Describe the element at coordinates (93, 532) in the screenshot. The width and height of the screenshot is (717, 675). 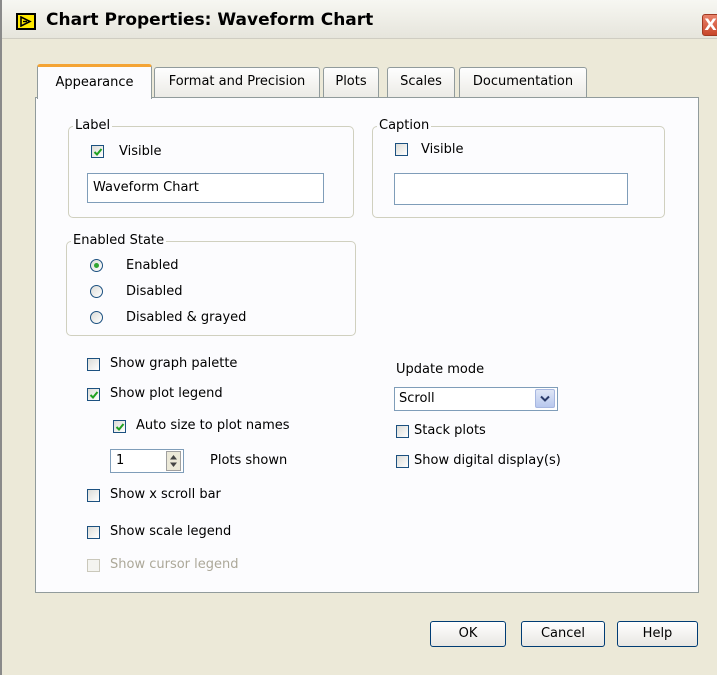
I see `show-scale-legend-checkbox` at that location.